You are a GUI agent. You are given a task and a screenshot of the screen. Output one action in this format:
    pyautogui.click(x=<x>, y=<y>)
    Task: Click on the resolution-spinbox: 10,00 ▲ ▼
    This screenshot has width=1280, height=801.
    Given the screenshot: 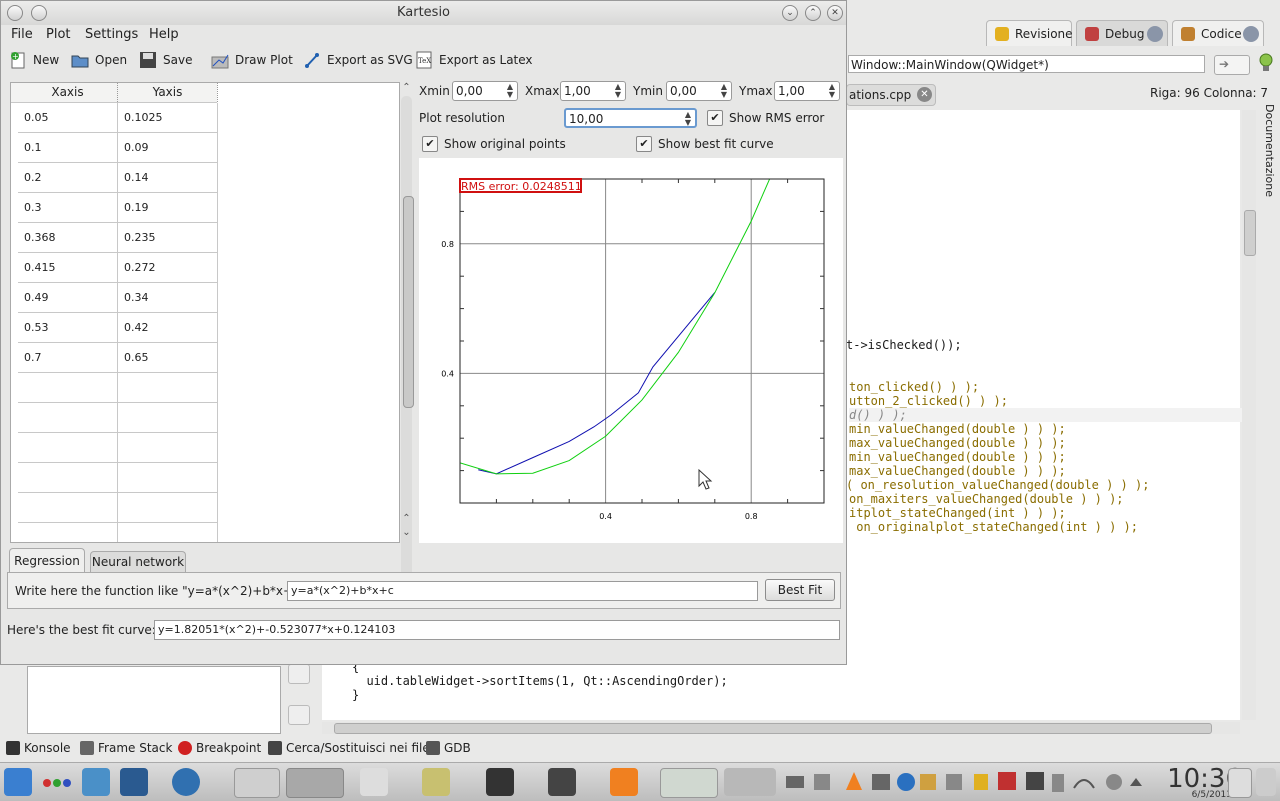 What is the action you would take?
    pyautogui.click(x=630, y=118)
    